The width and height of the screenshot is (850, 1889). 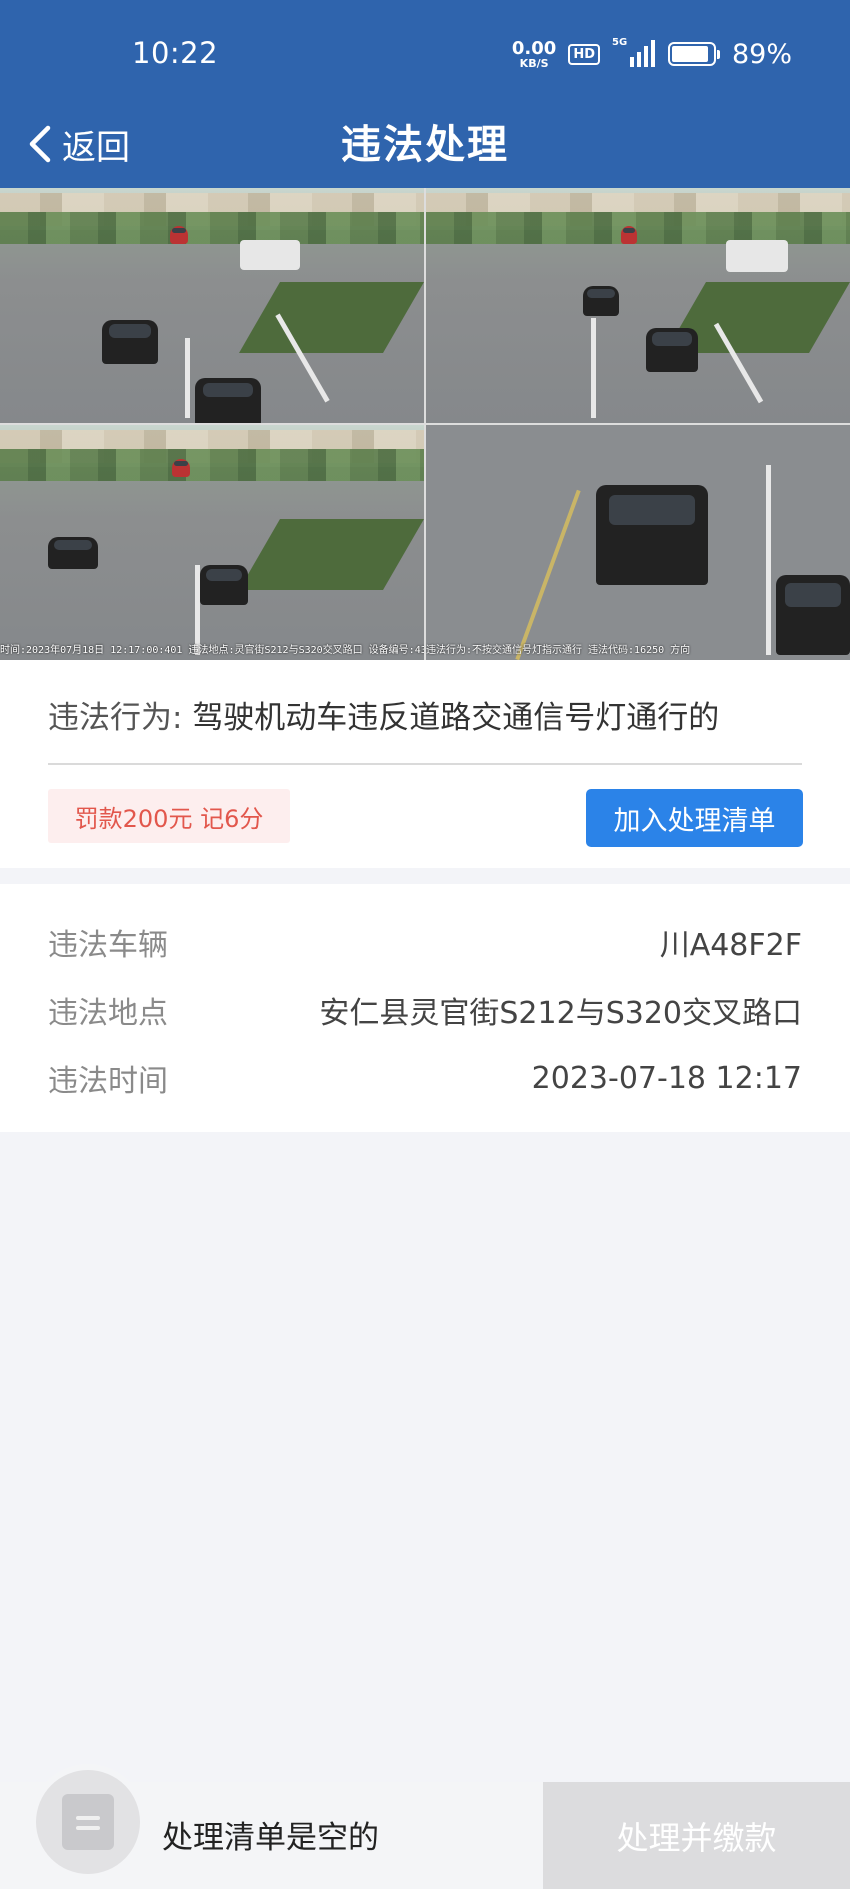 I want to click on violation-photo-4: 违法行为:不按交通信号灯指示通行 违法代码:16250 方向, so click(x=638, y=542).